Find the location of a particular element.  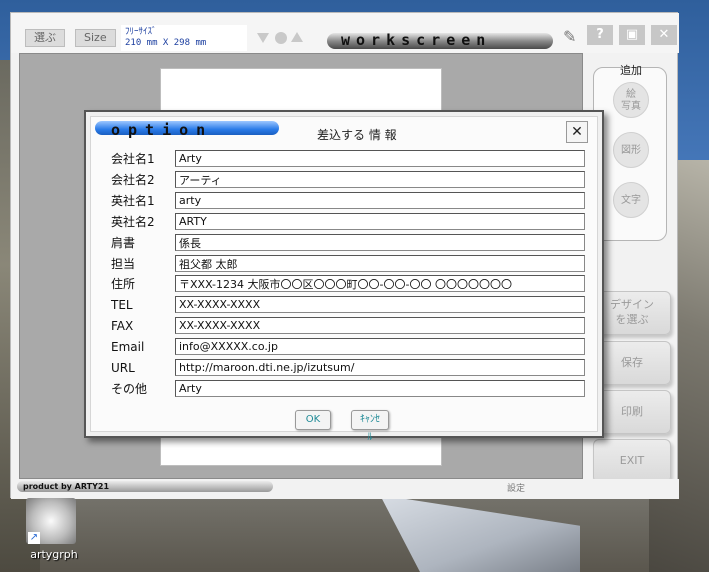

add-text-button: 文字 is located at coordinates (631, 200).